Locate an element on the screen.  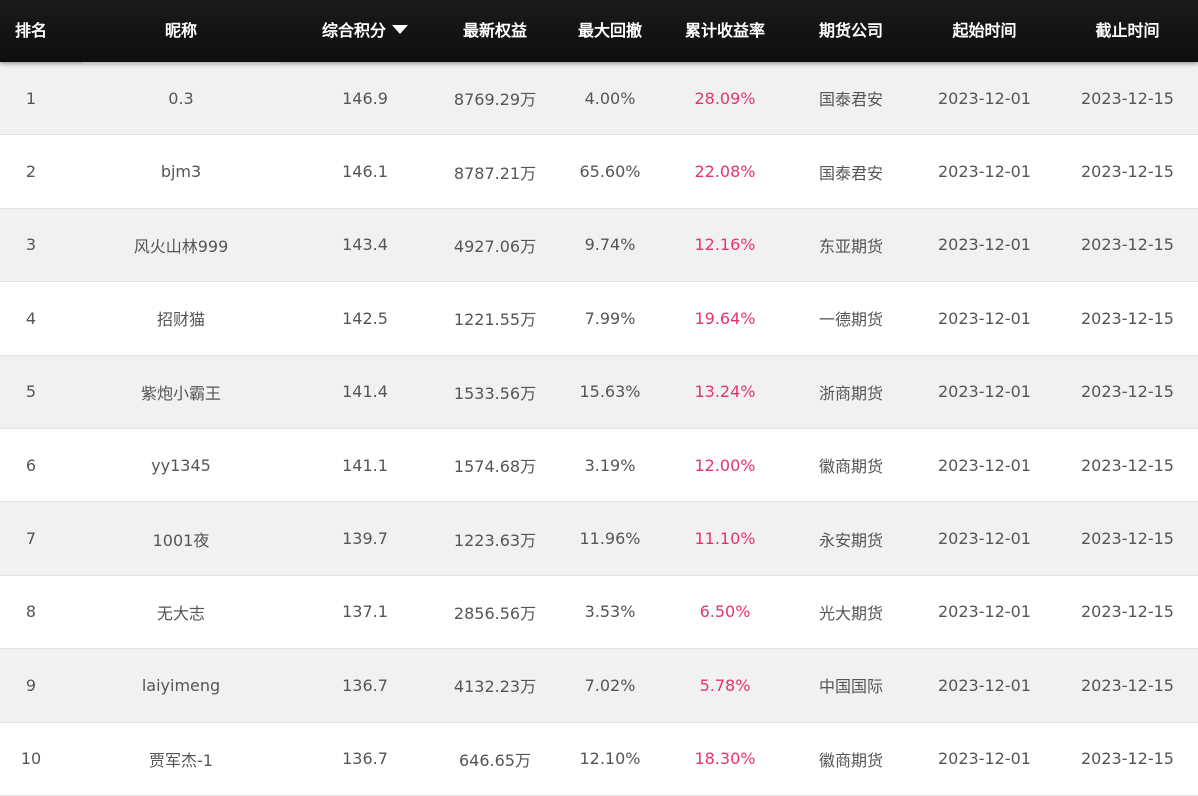
cell-nickname: 0.3 is located at coordinates (181, 98).